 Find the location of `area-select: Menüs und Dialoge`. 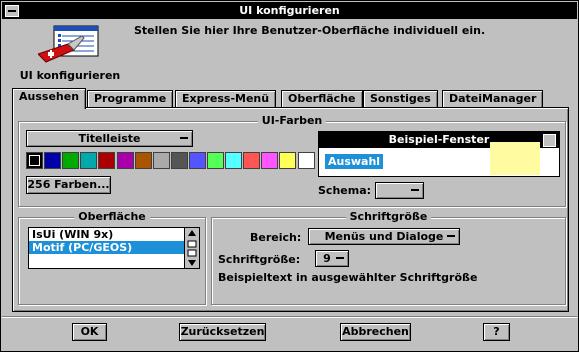

area-select: Menüs und Dialoge is located at coordinates (384, 236).